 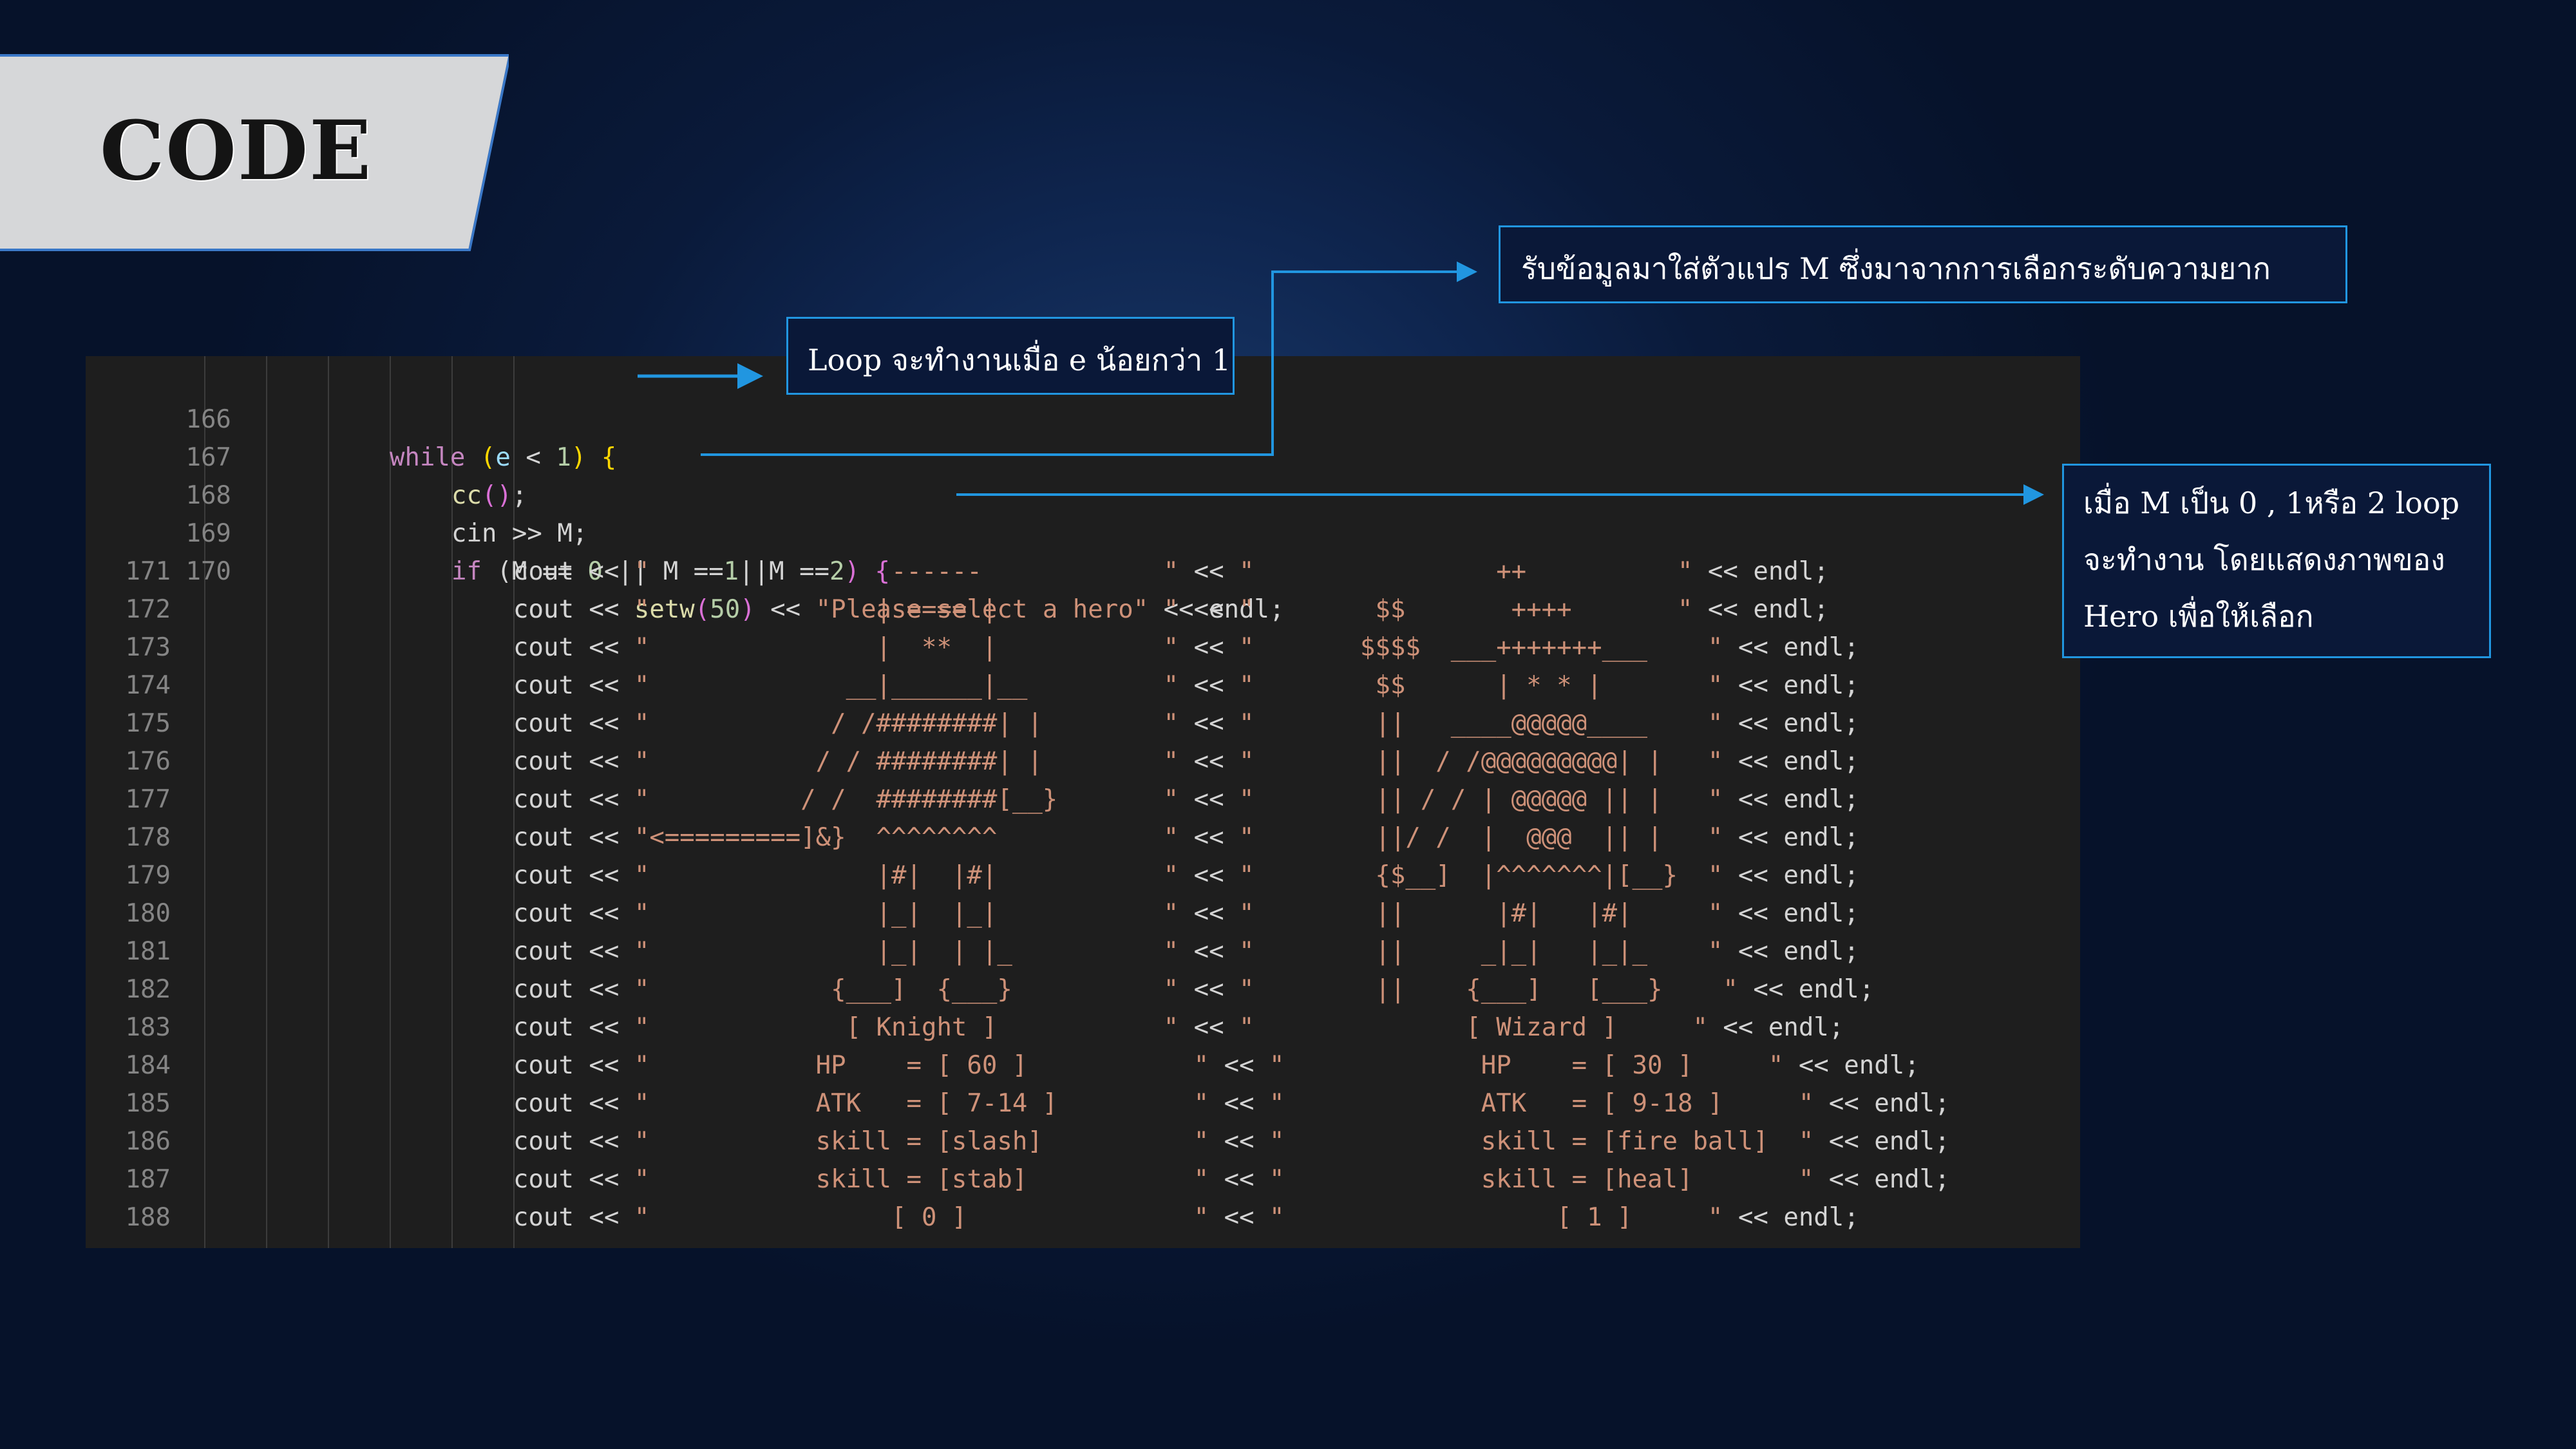 I want to click on annotation-arrows, so click(x=1341, y=383).